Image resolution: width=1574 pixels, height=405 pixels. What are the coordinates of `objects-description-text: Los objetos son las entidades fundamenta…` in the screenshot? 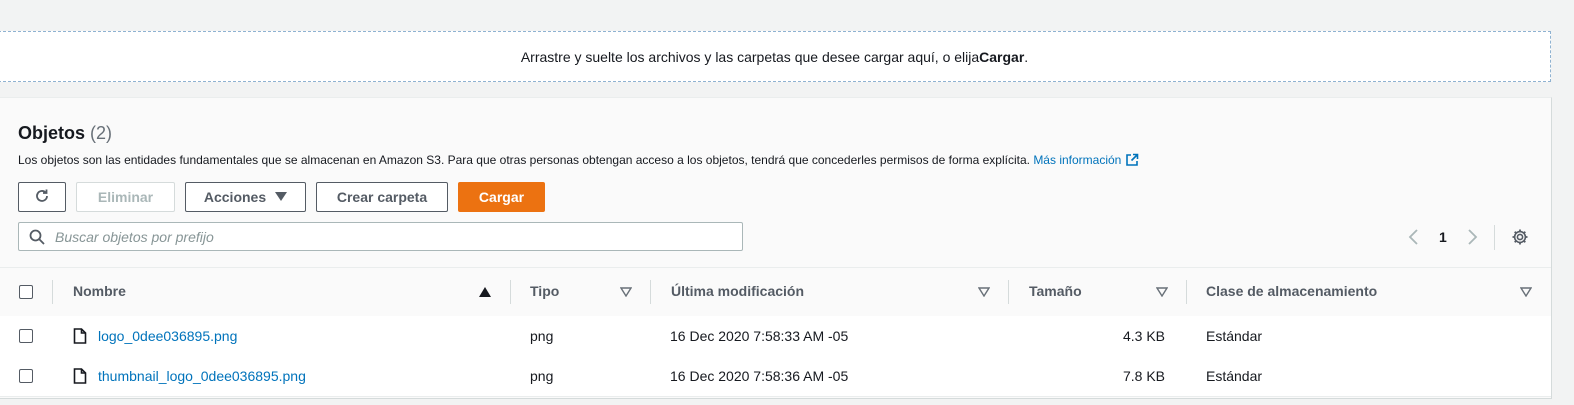 It's located at (526, 160).